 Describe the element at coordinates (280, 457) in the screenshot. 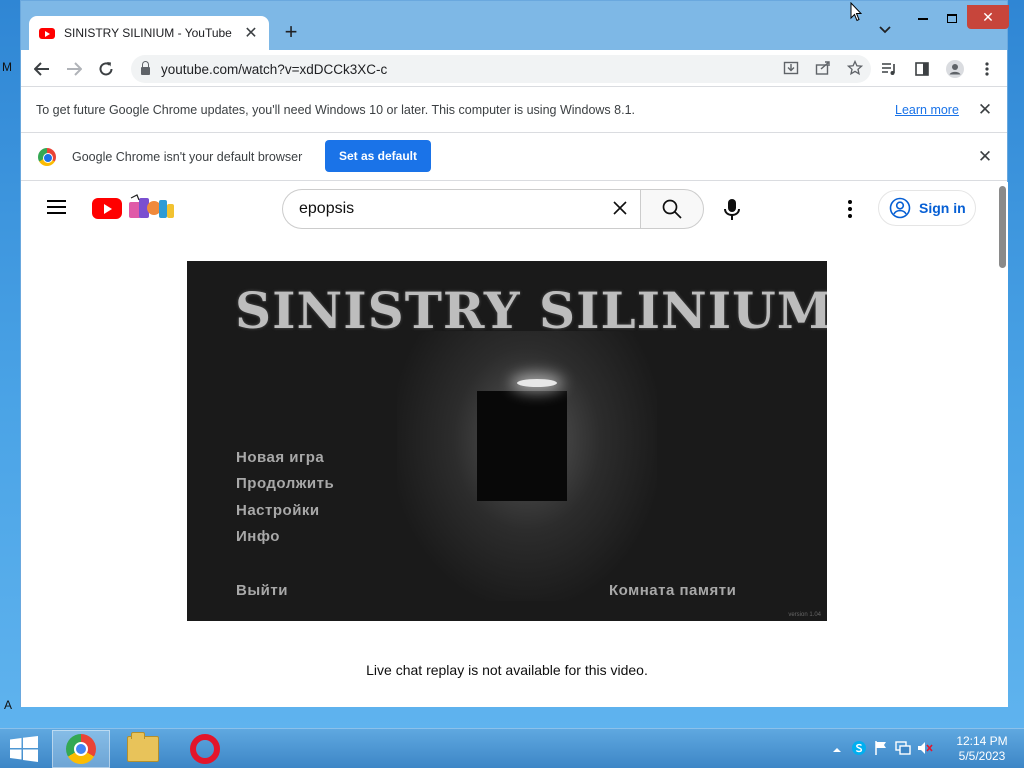

I see `game-menu-new-game: Новая игра` at that location.